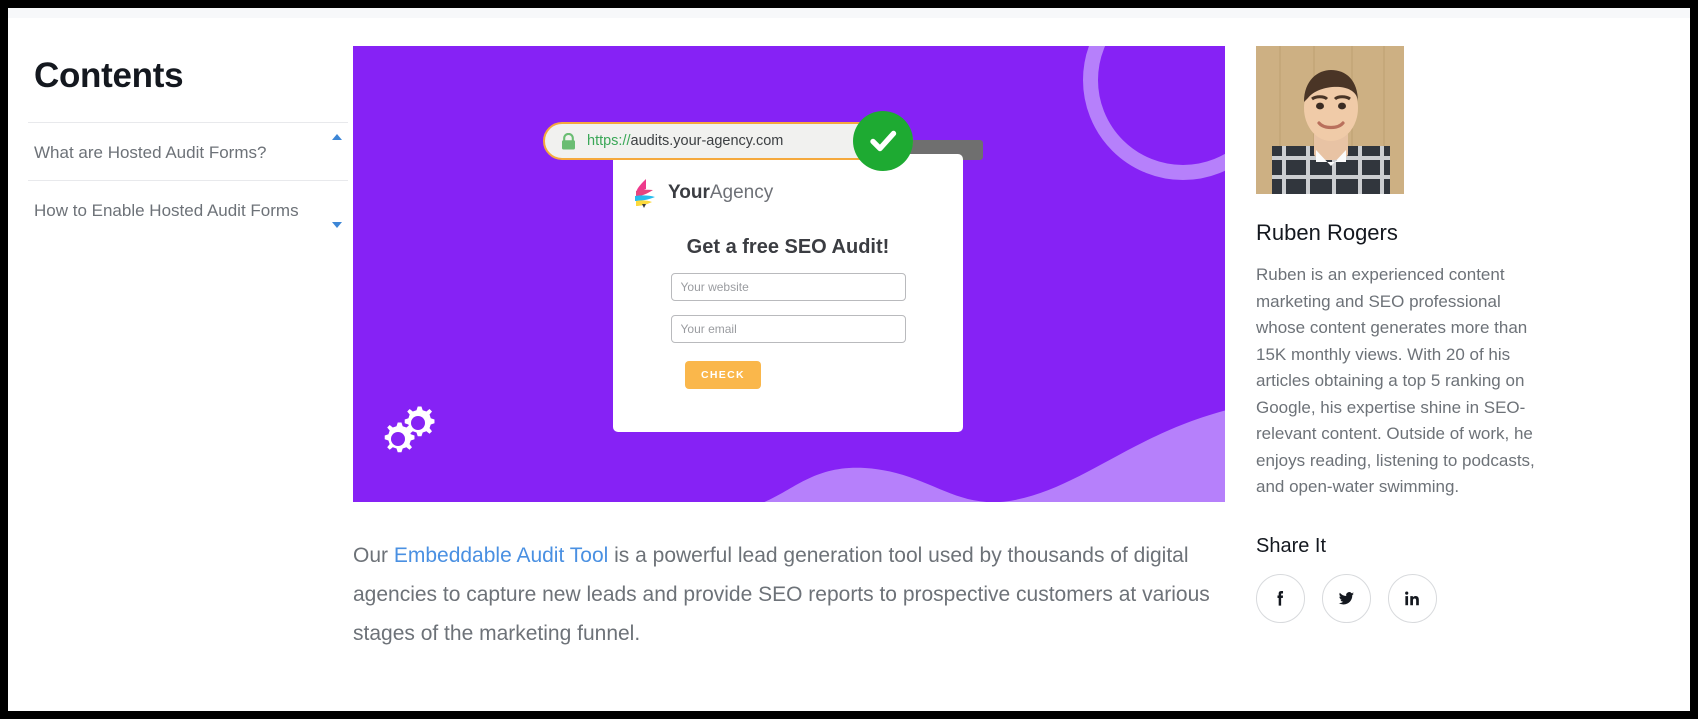  I want to click on website-input, so click(788, 287).